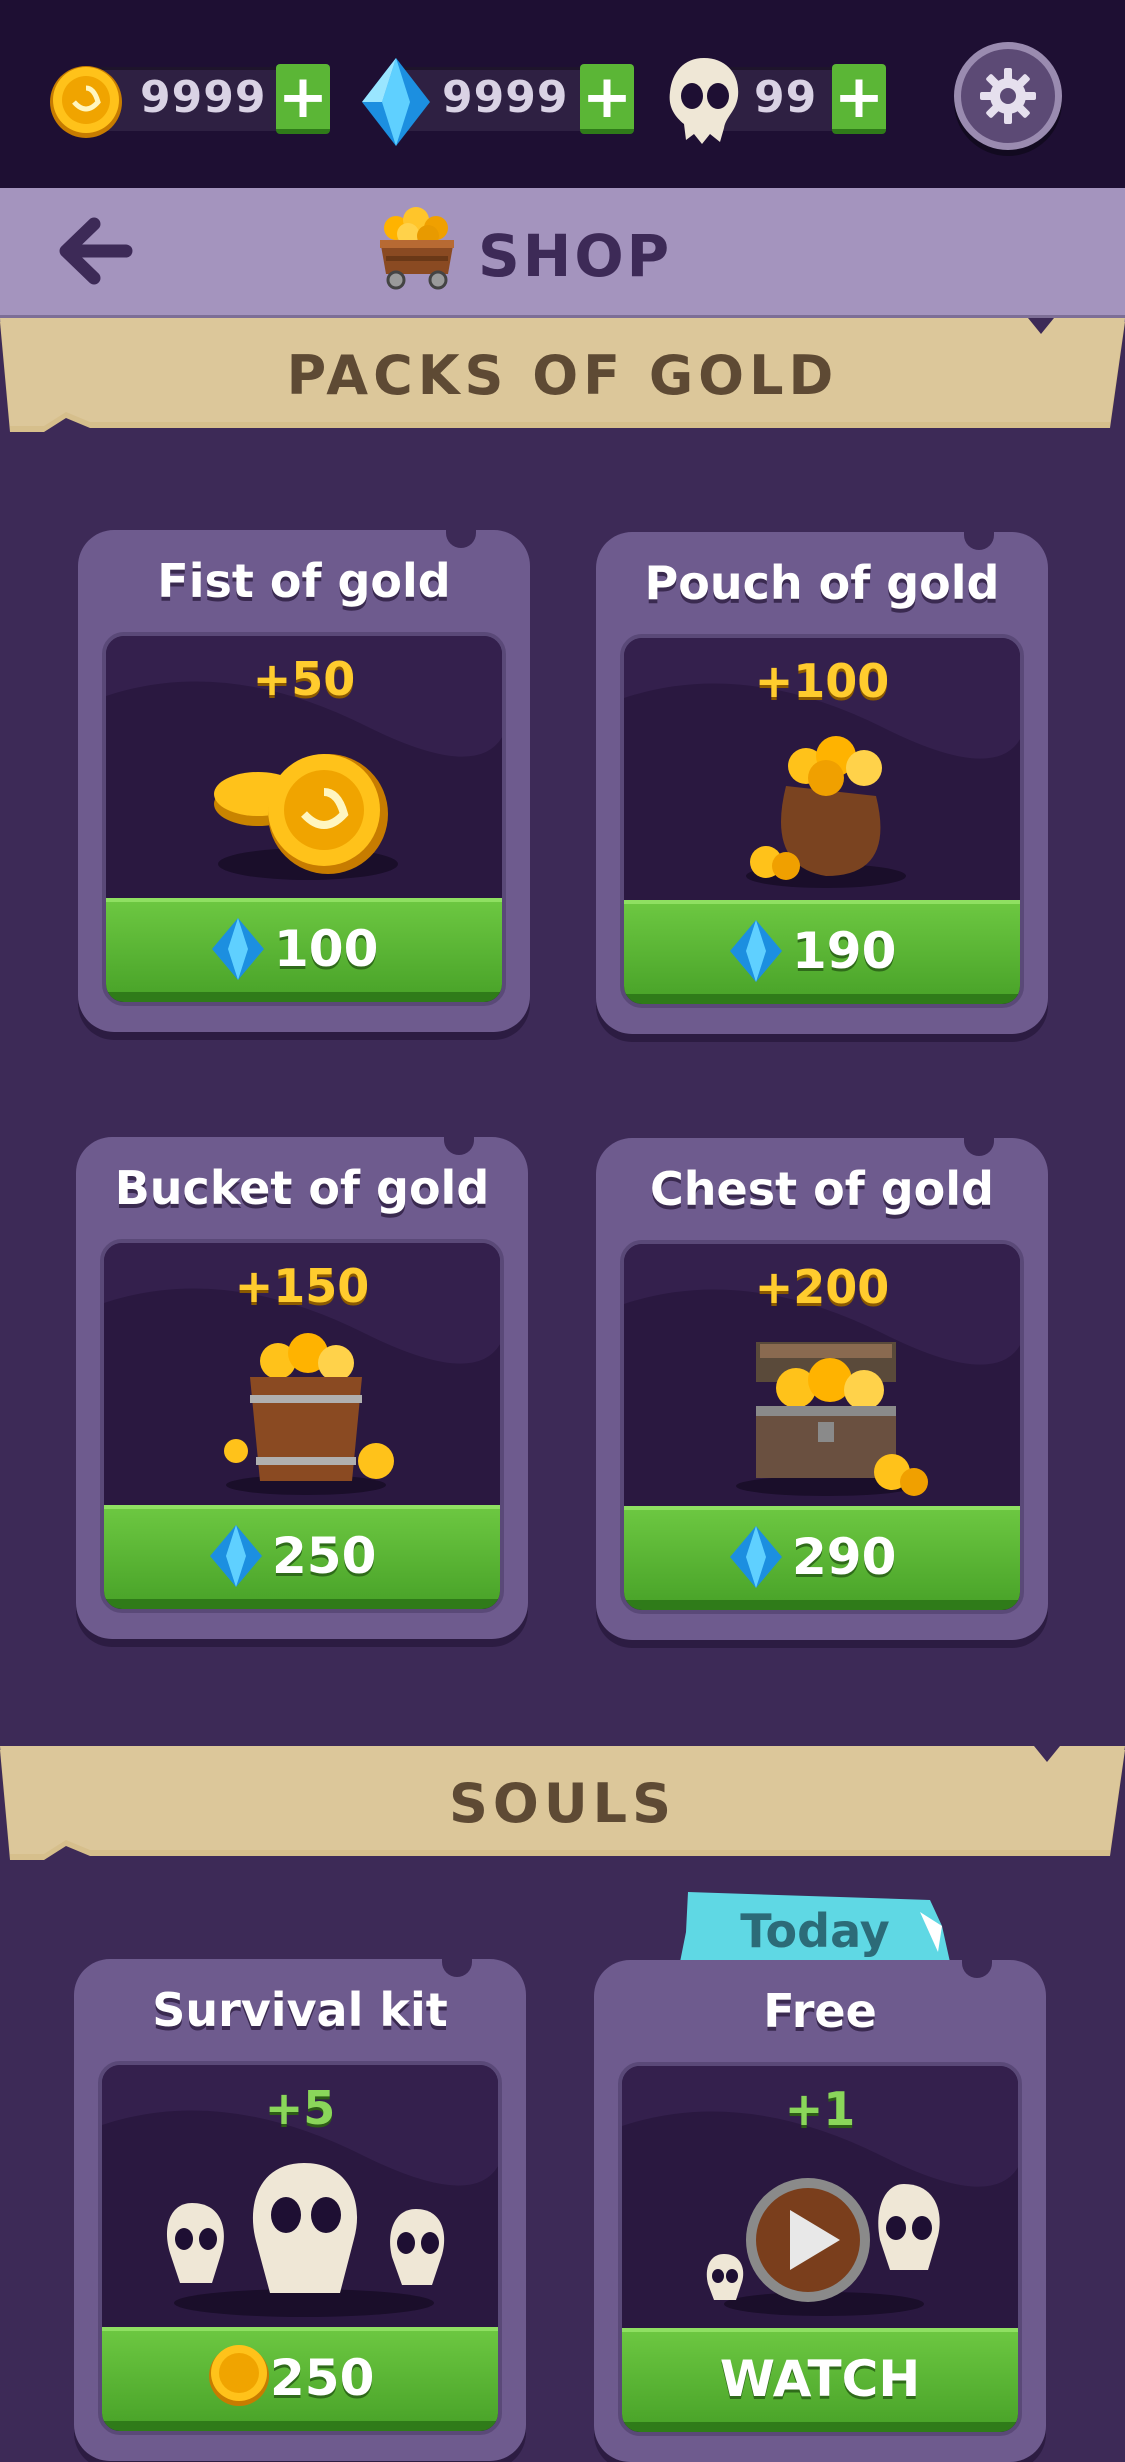 The width and height of the screenshot is (1125, 2462). What do you see at coordinates (859, 99) in the screenshot?
I see `add-souls-button: +` at bounding box center [859, 99].